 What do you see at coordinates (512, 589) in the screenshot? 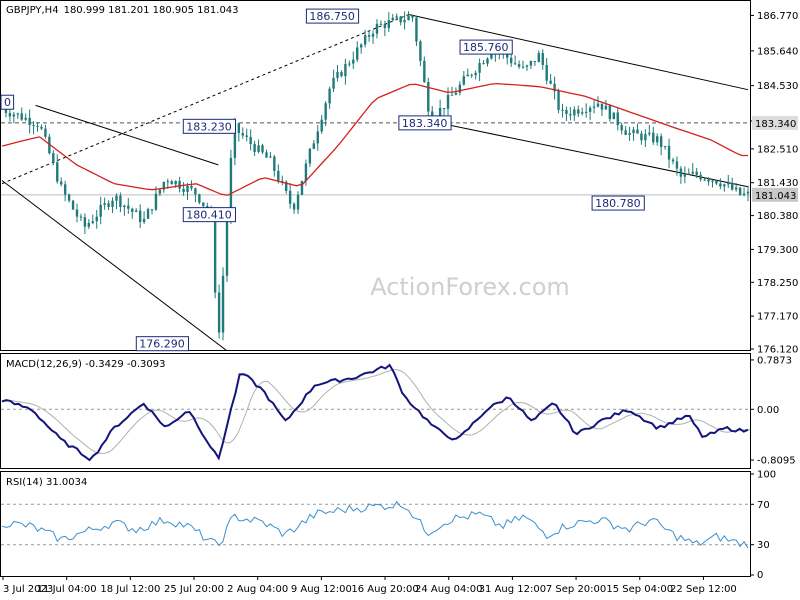
I see `time-tick-label: 31 Aug 12:00` at bounding box center [512, 589].